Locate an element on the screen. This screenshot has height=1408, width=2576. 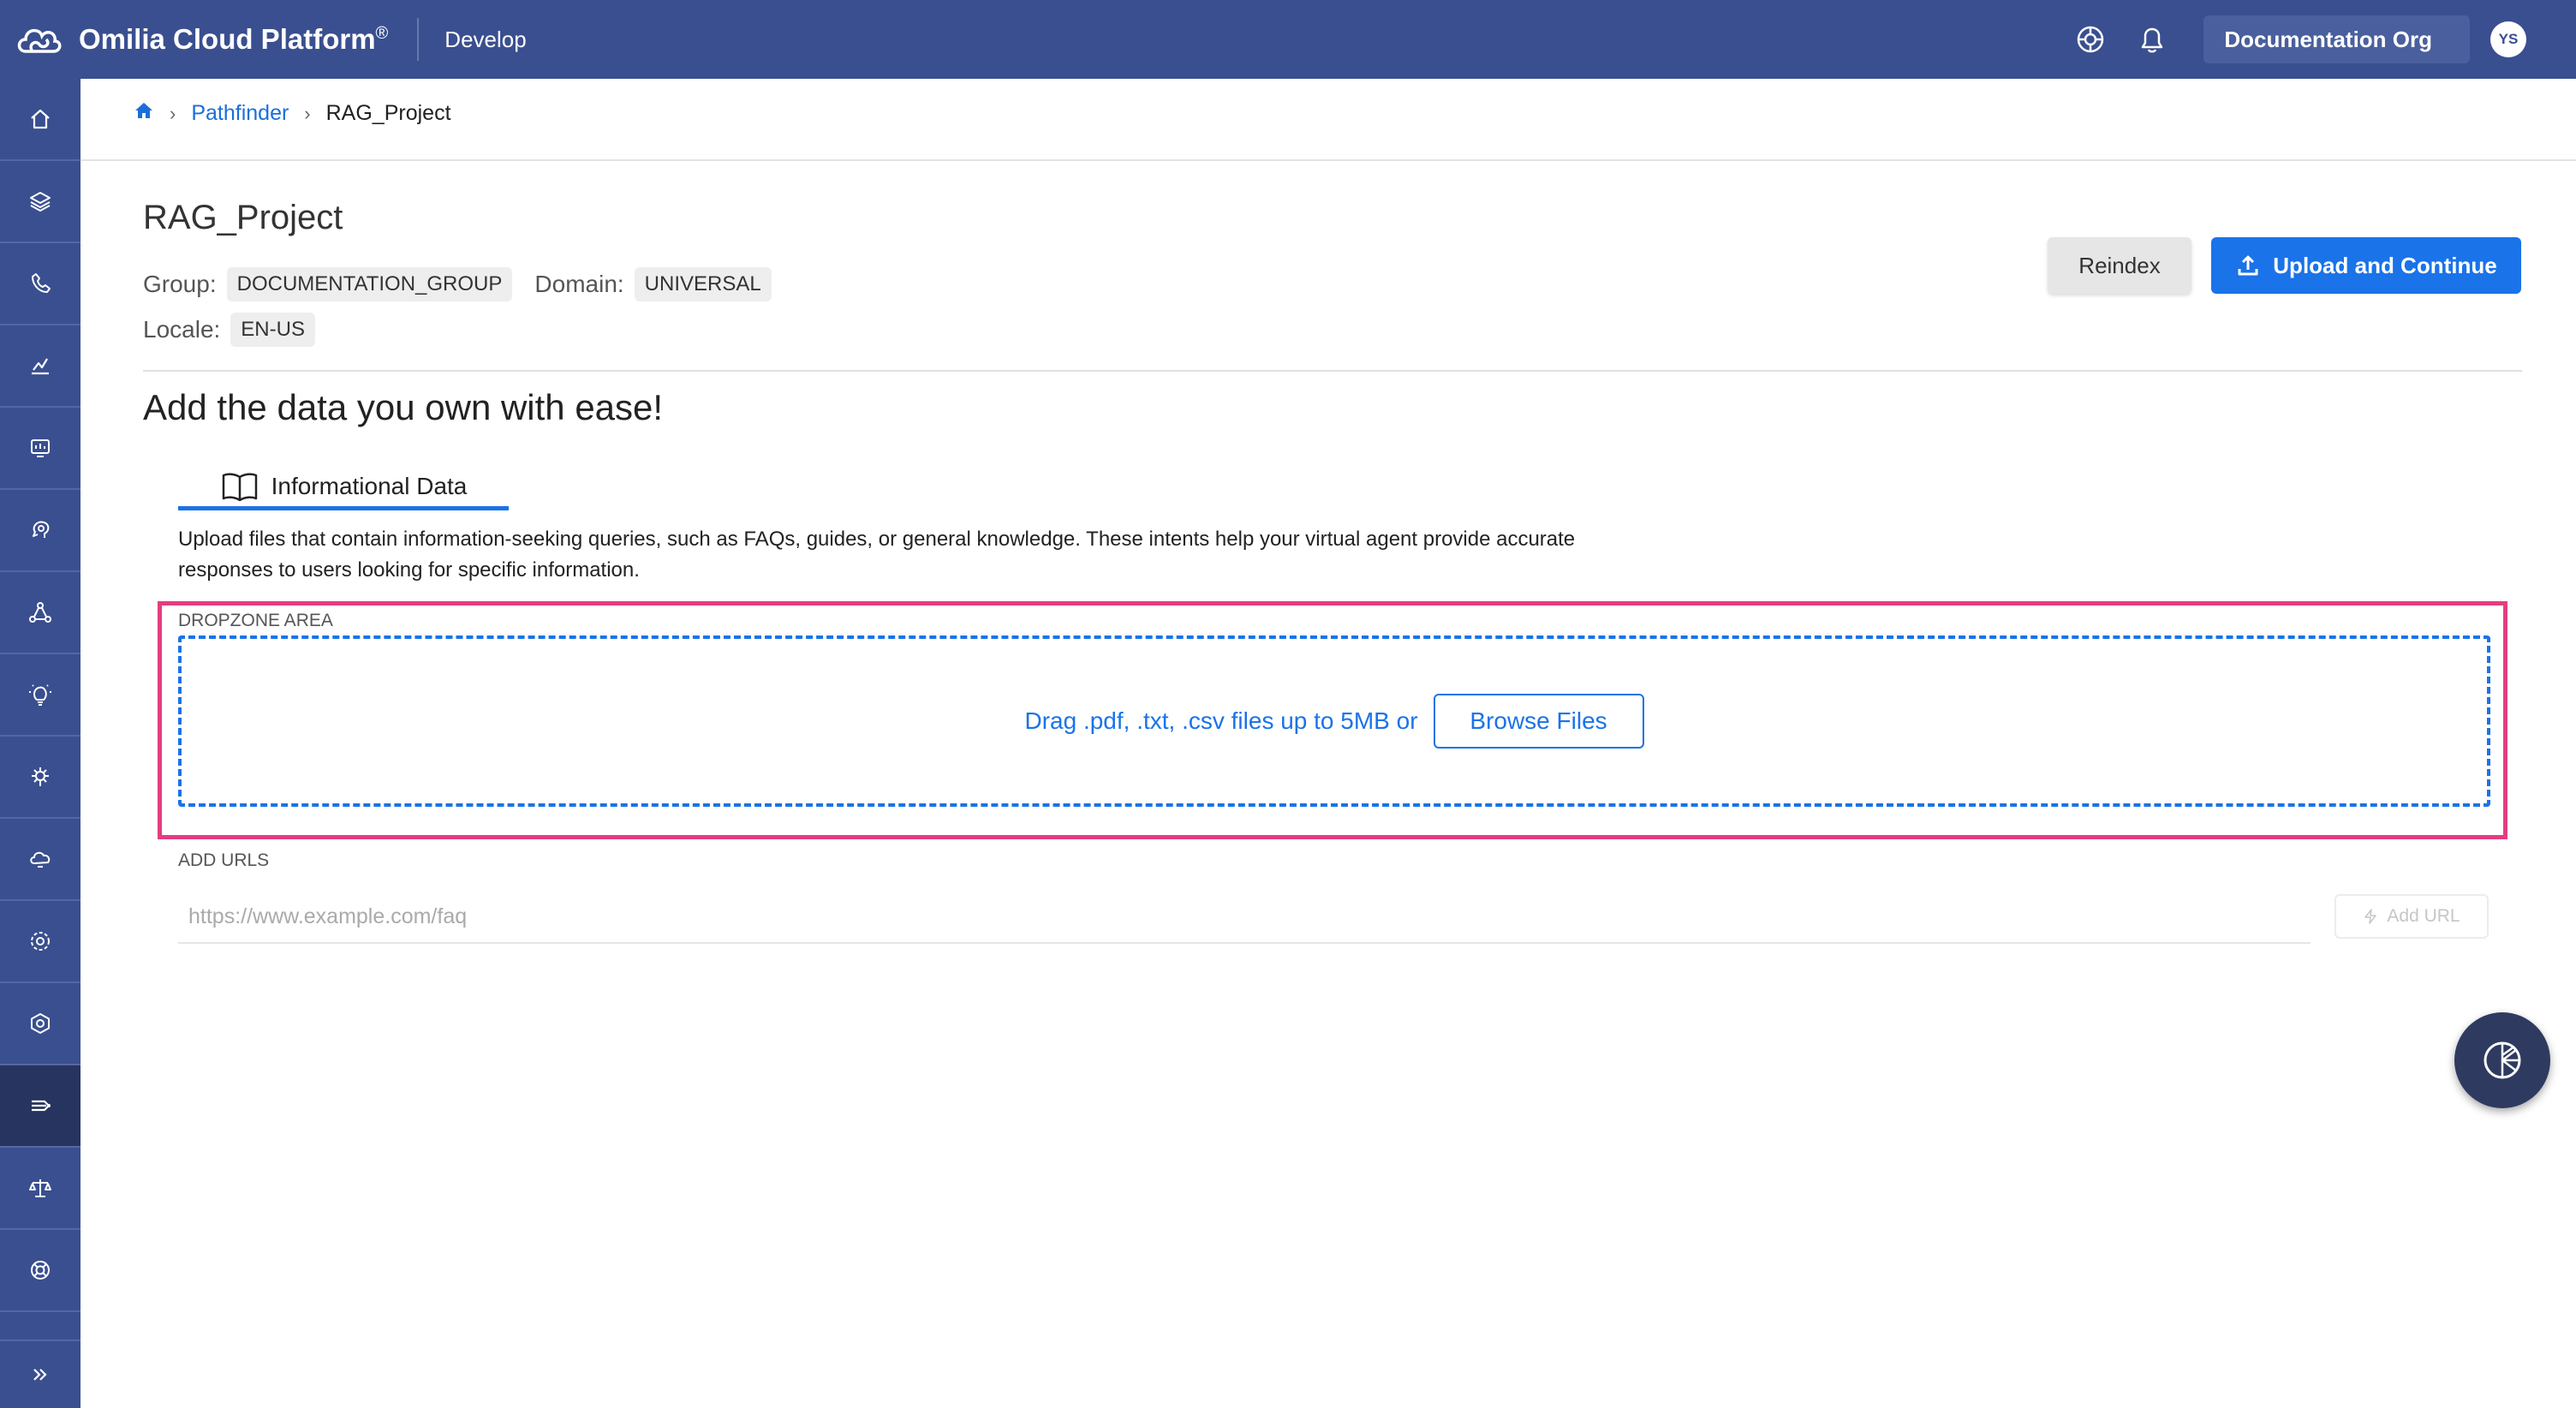
group-label: Group: is located at coordinates (180, 284).